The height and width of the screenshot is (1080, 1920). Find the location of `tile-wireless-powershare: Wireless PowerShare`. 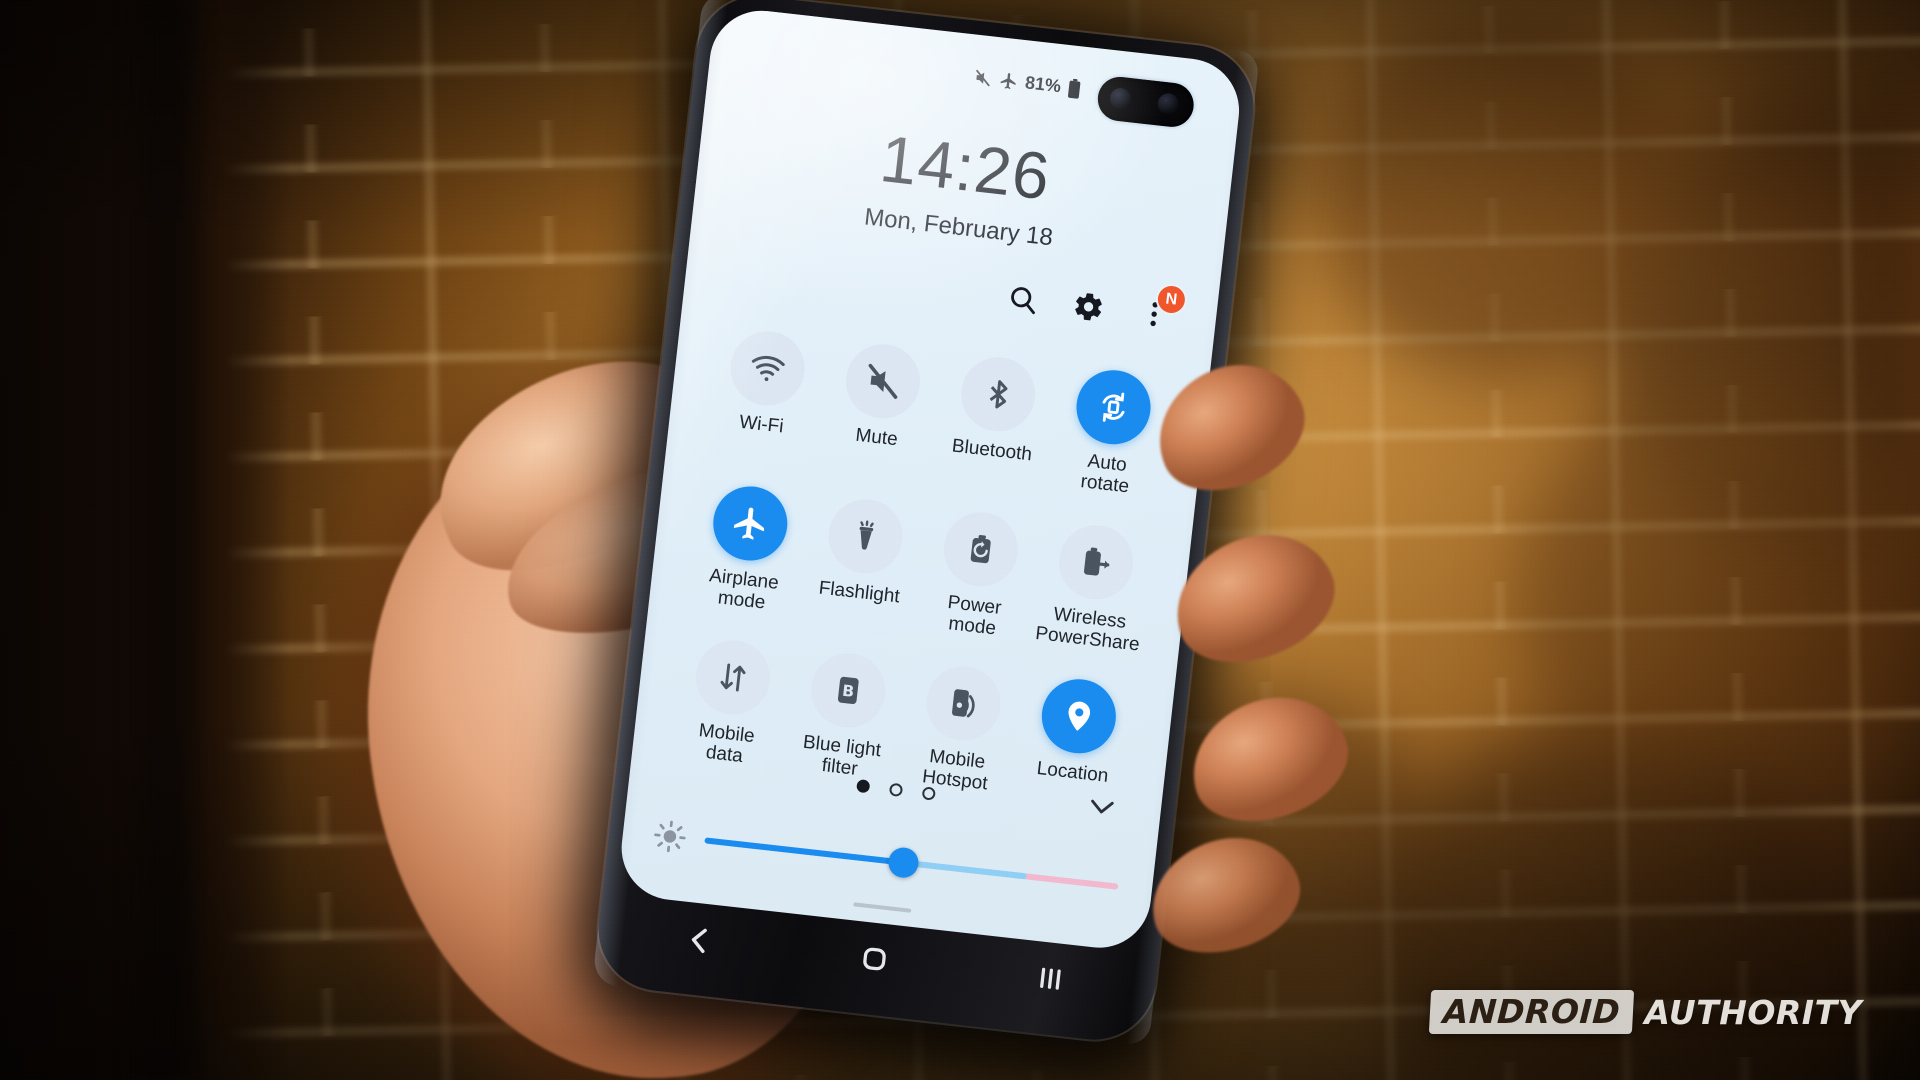

tile-wireless-powershare: Wireless PowerShare is located at coordinates (1093, 588).